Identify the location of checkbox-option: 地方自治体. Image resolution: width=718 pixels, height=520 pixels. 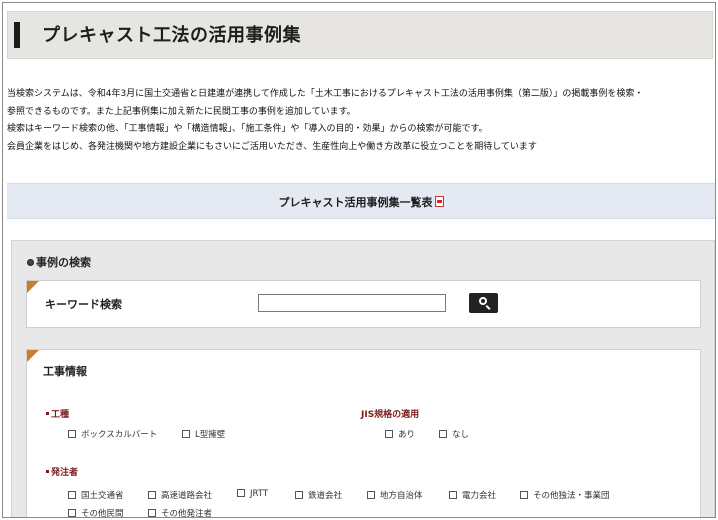
(395, 495).